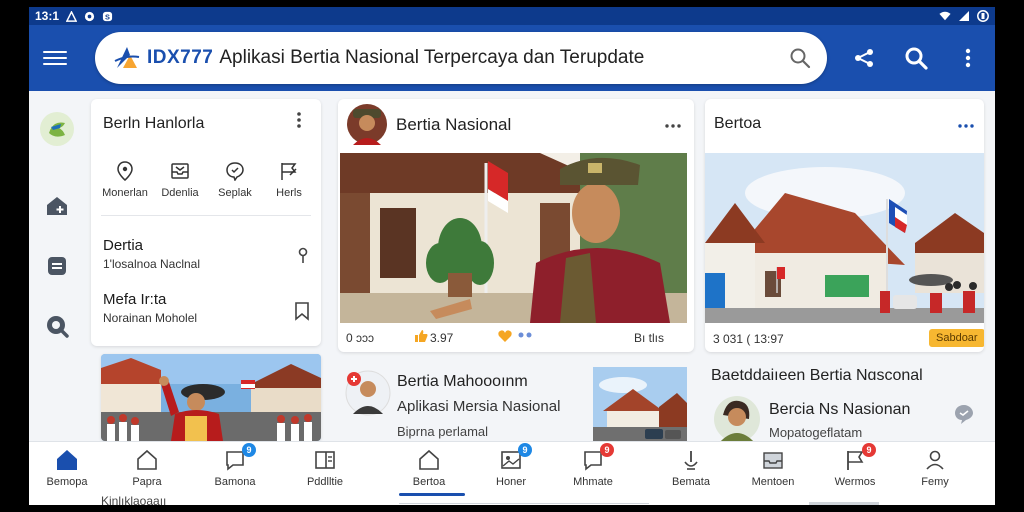 The image size is (1024, 512). I want to click on list-item-national: Bercia Ns Nasionan Mopatogeflatam, so click(846, 418).